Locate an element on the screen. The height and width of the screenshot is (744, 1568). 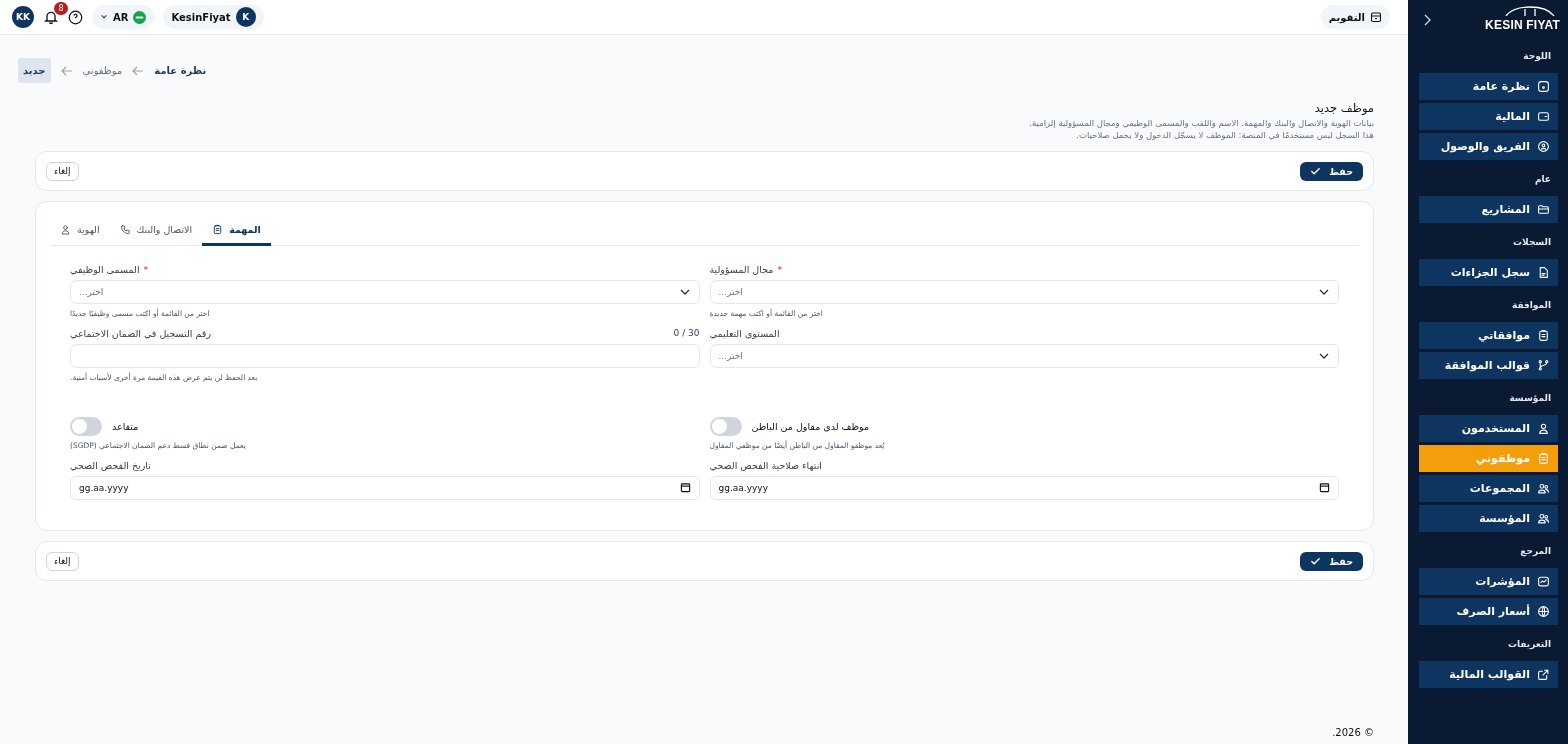
nav-item: المالية is located at coordinates (1488, 116).